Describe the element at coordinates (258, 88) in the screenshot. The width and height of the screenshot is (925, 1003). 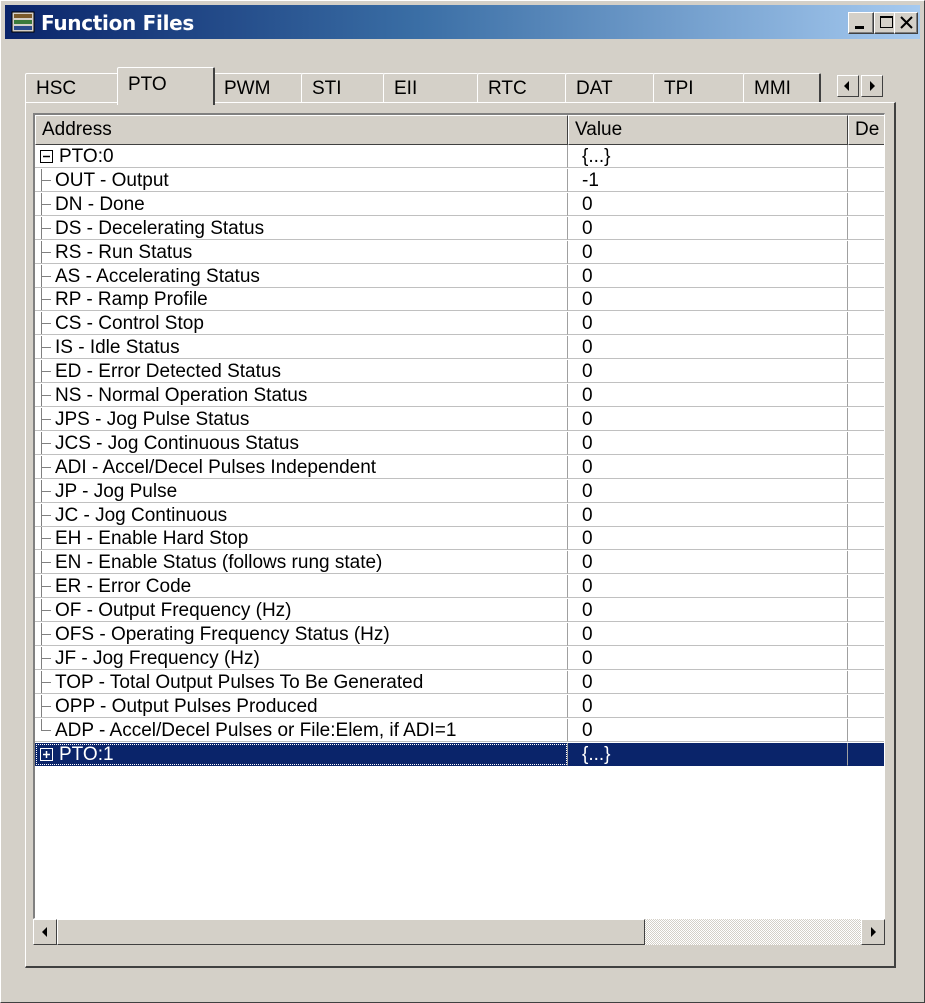
I see `tab-pwm: PWM` at that location.